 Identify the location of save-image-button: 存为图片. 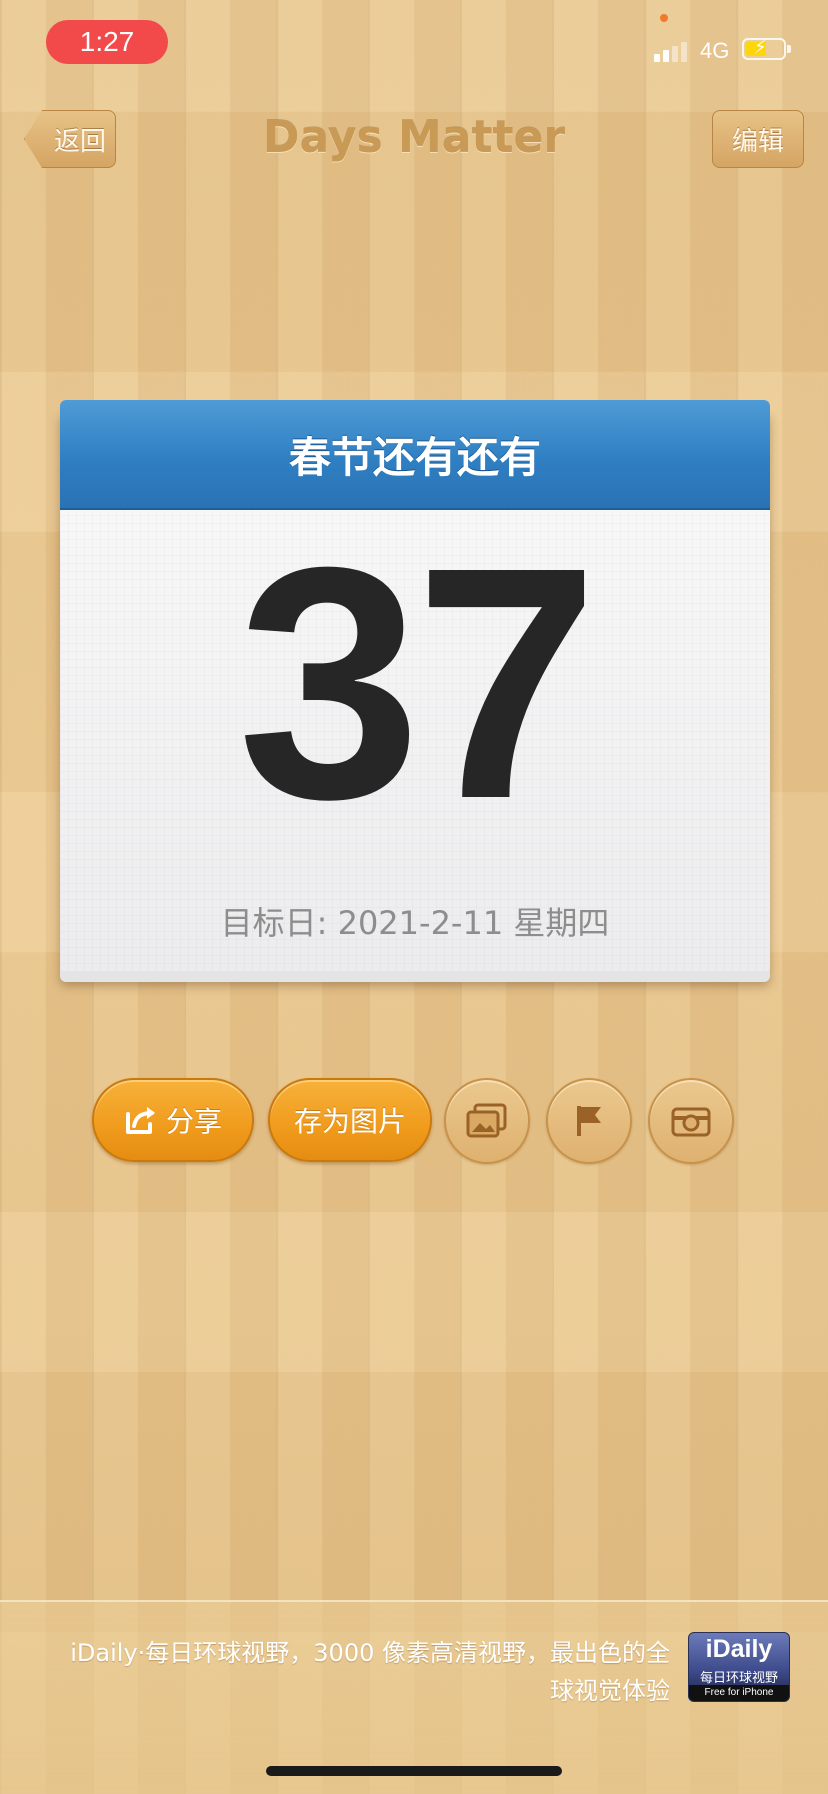
(350, 1120).